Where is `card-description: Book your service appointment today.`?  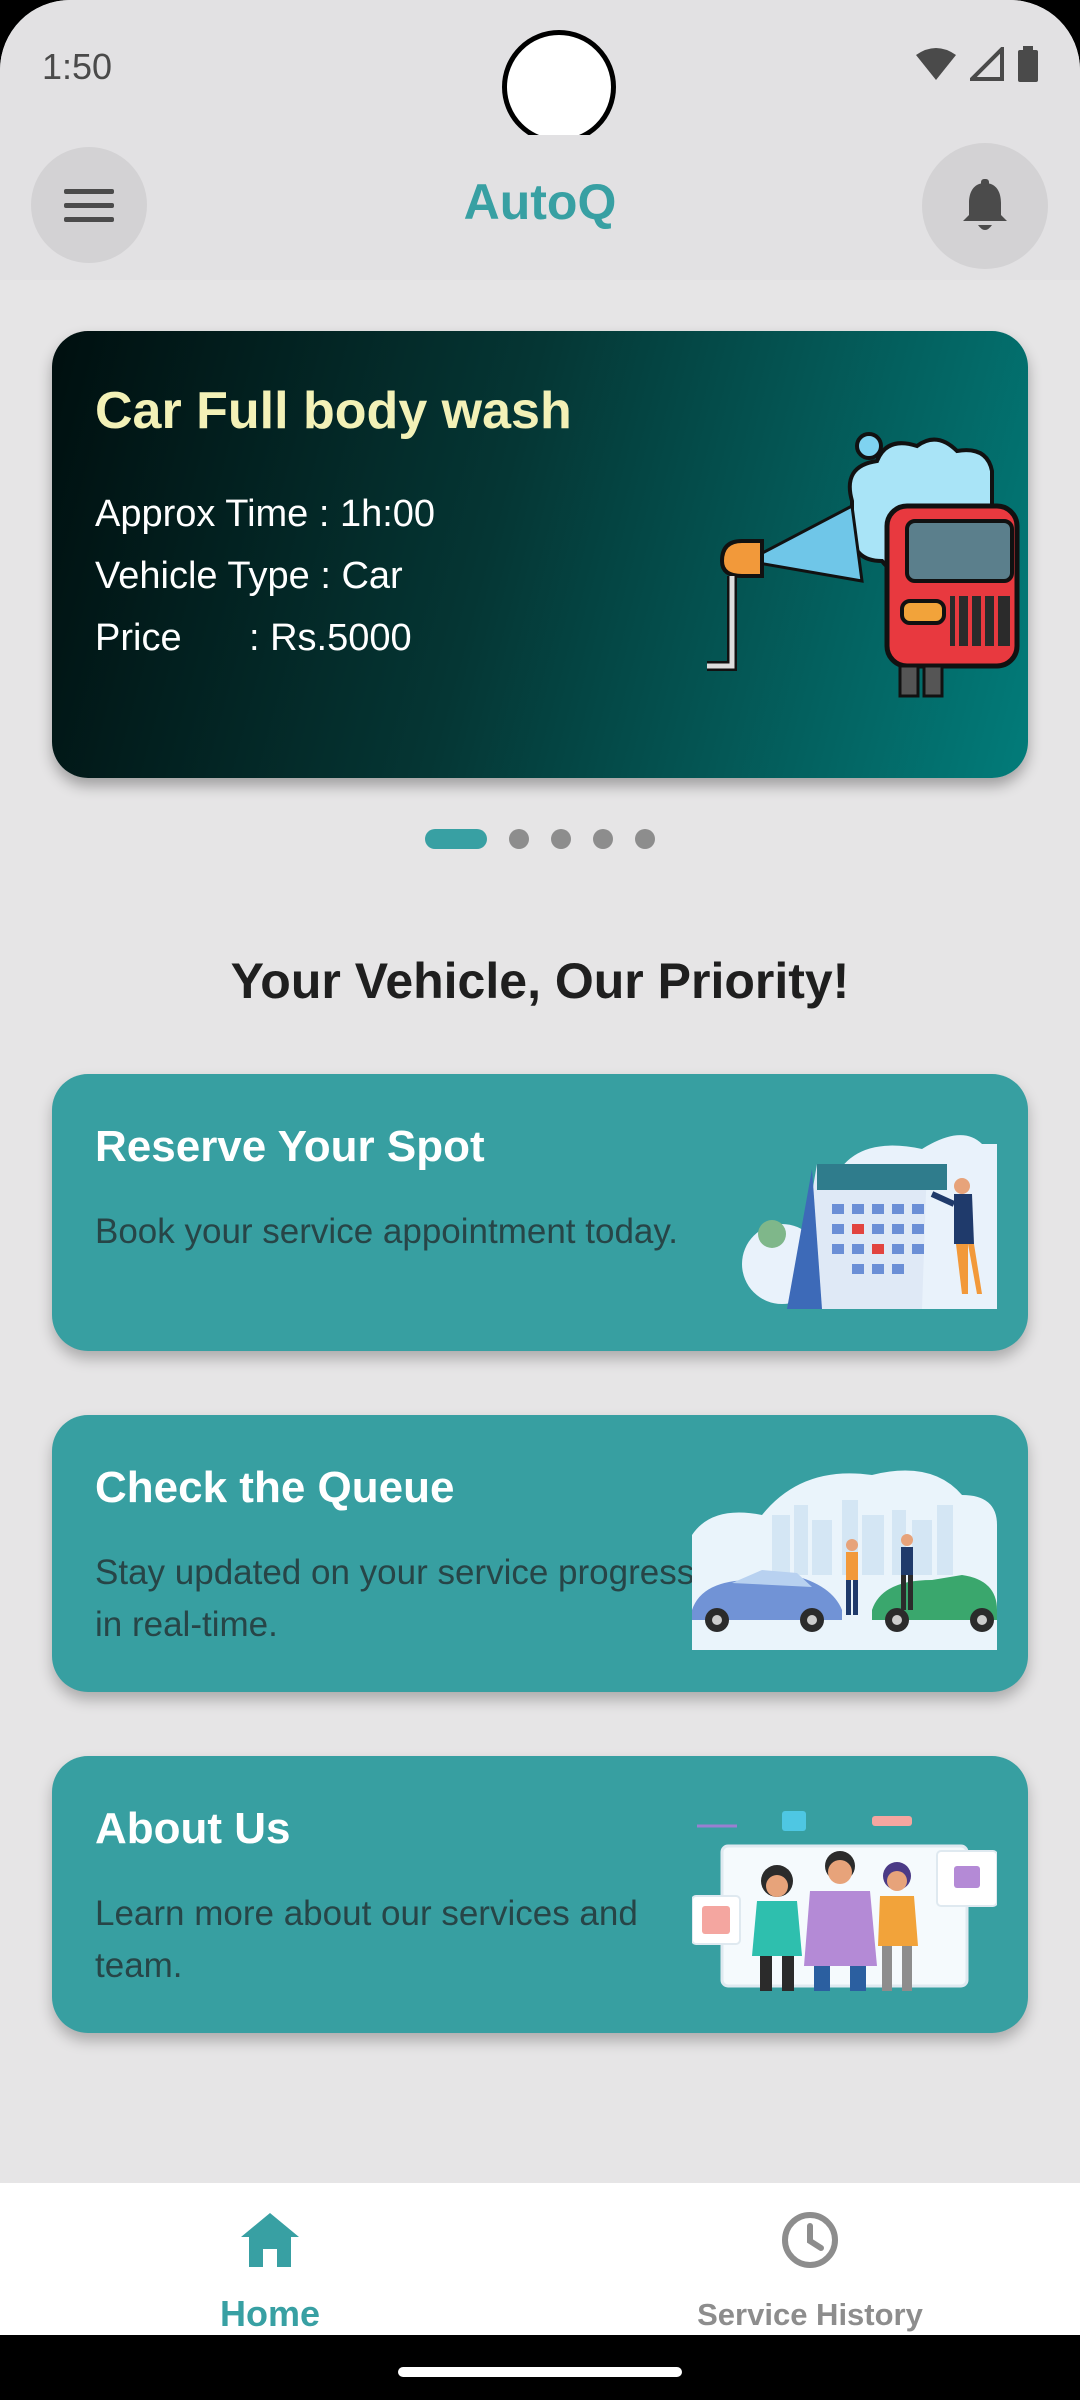
card-description: Book your service appointment today. is located at coordinates (387, 1231).